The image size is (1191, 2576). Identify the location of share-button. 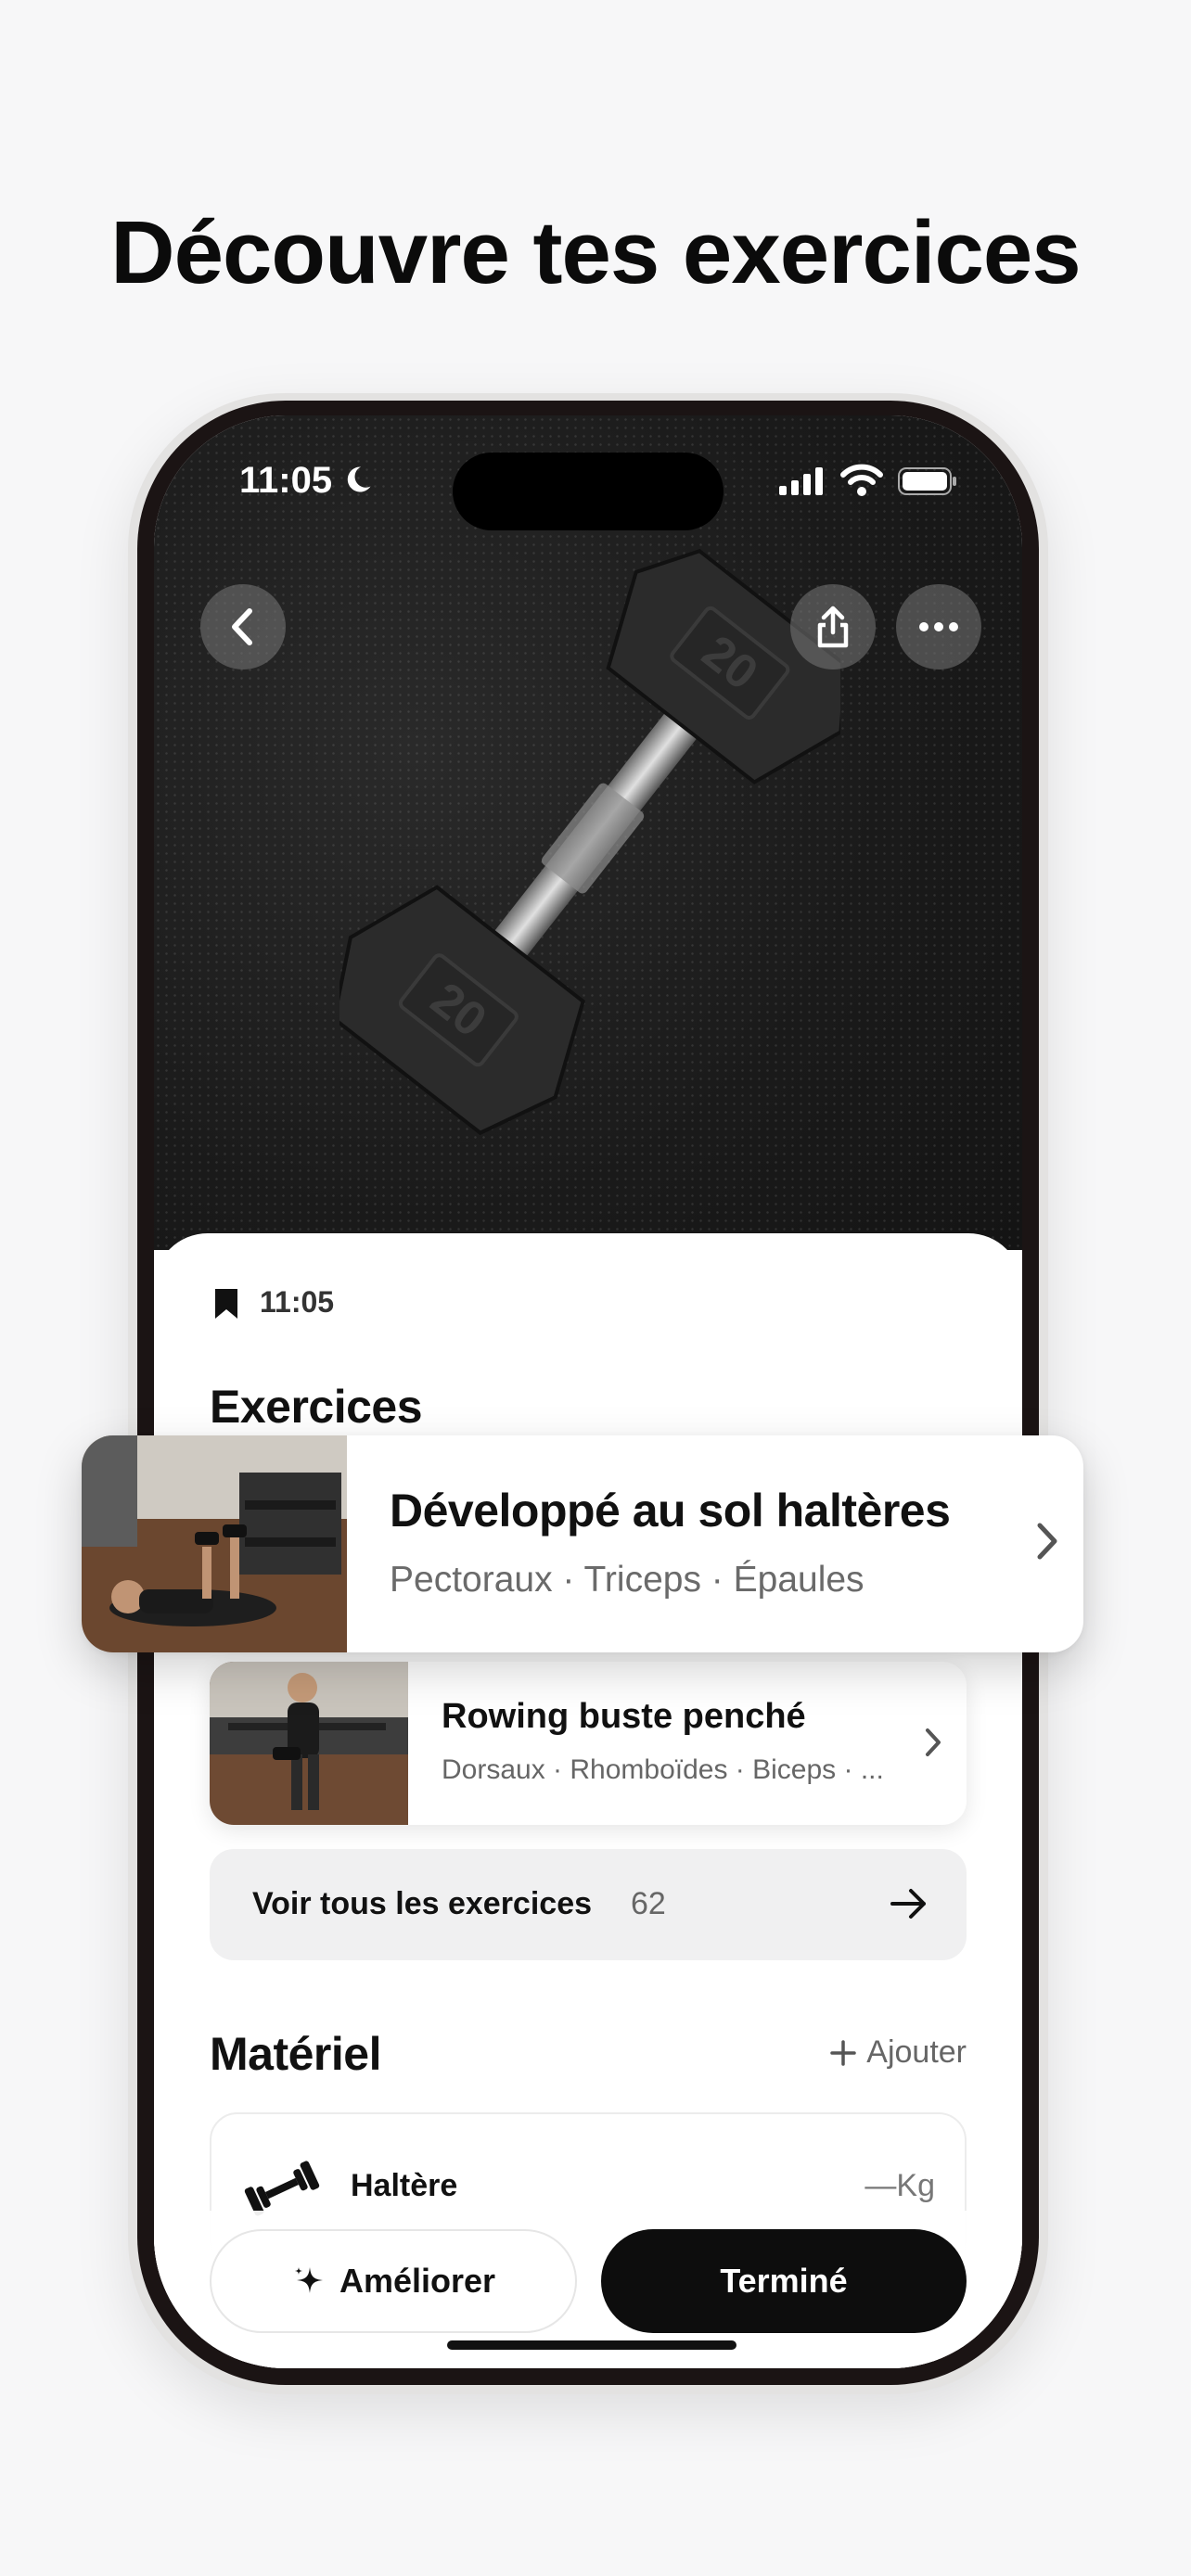
(833, 627).